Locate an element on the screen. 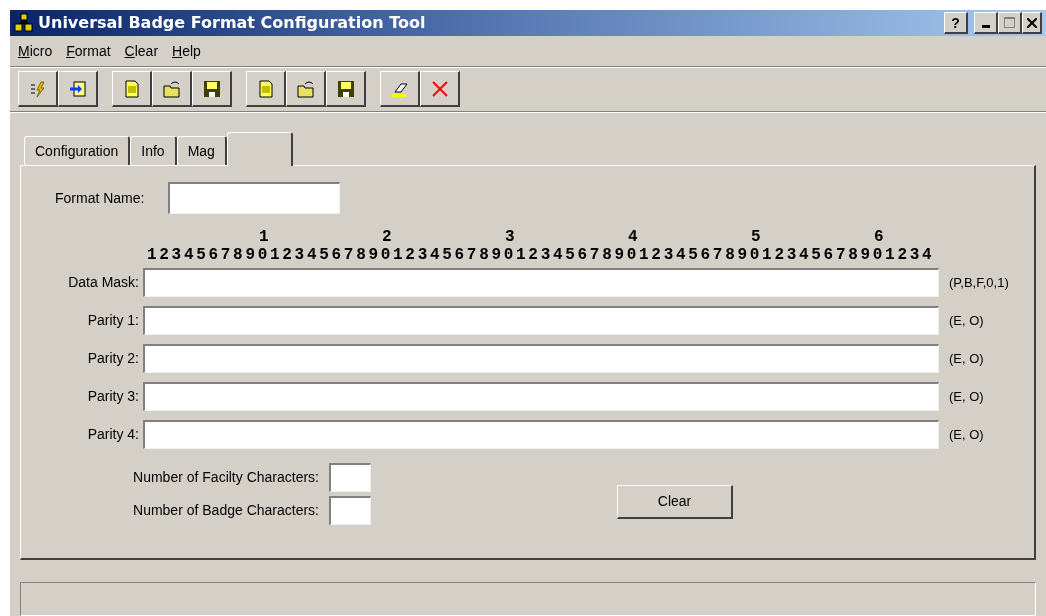 Image resolution: width=1046 pixels, height=616 pixels. minimize-icon is located at coordinates (985, 27).